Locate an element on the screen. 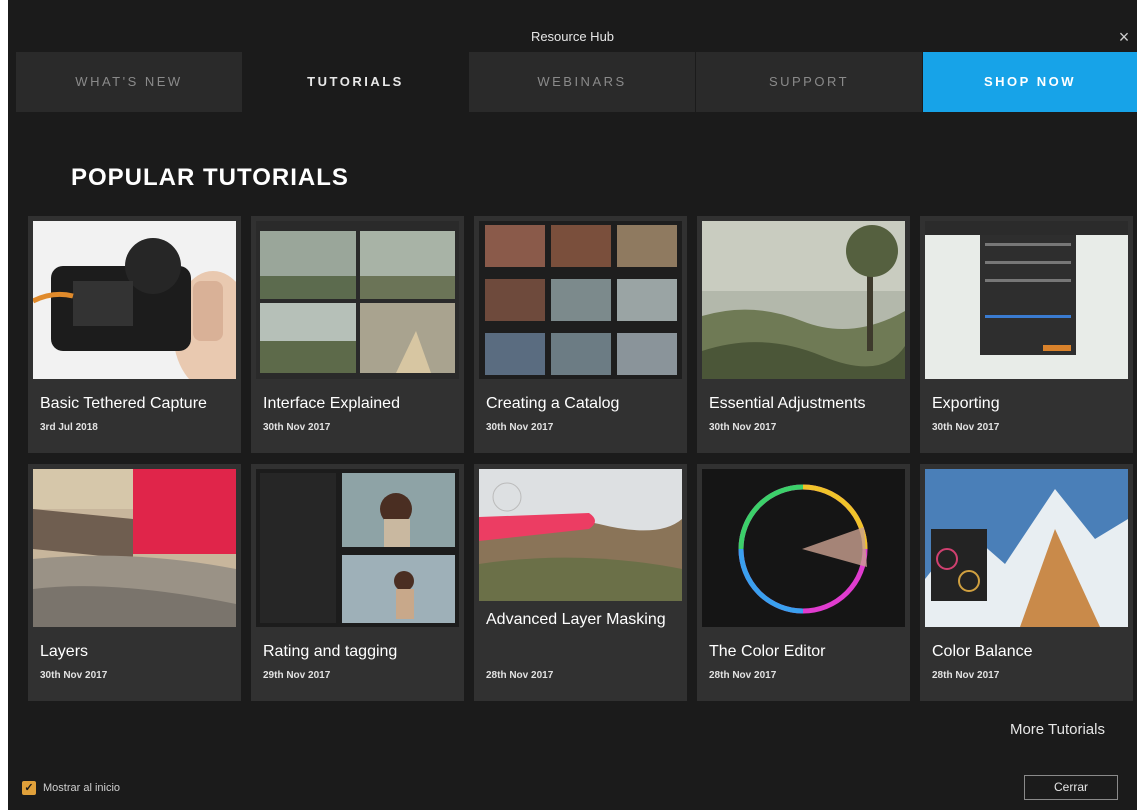  tutorial-card-creating-a-catalog: Creating a Catalog 30th Nov 2017 is located at coordinates (580, 334).